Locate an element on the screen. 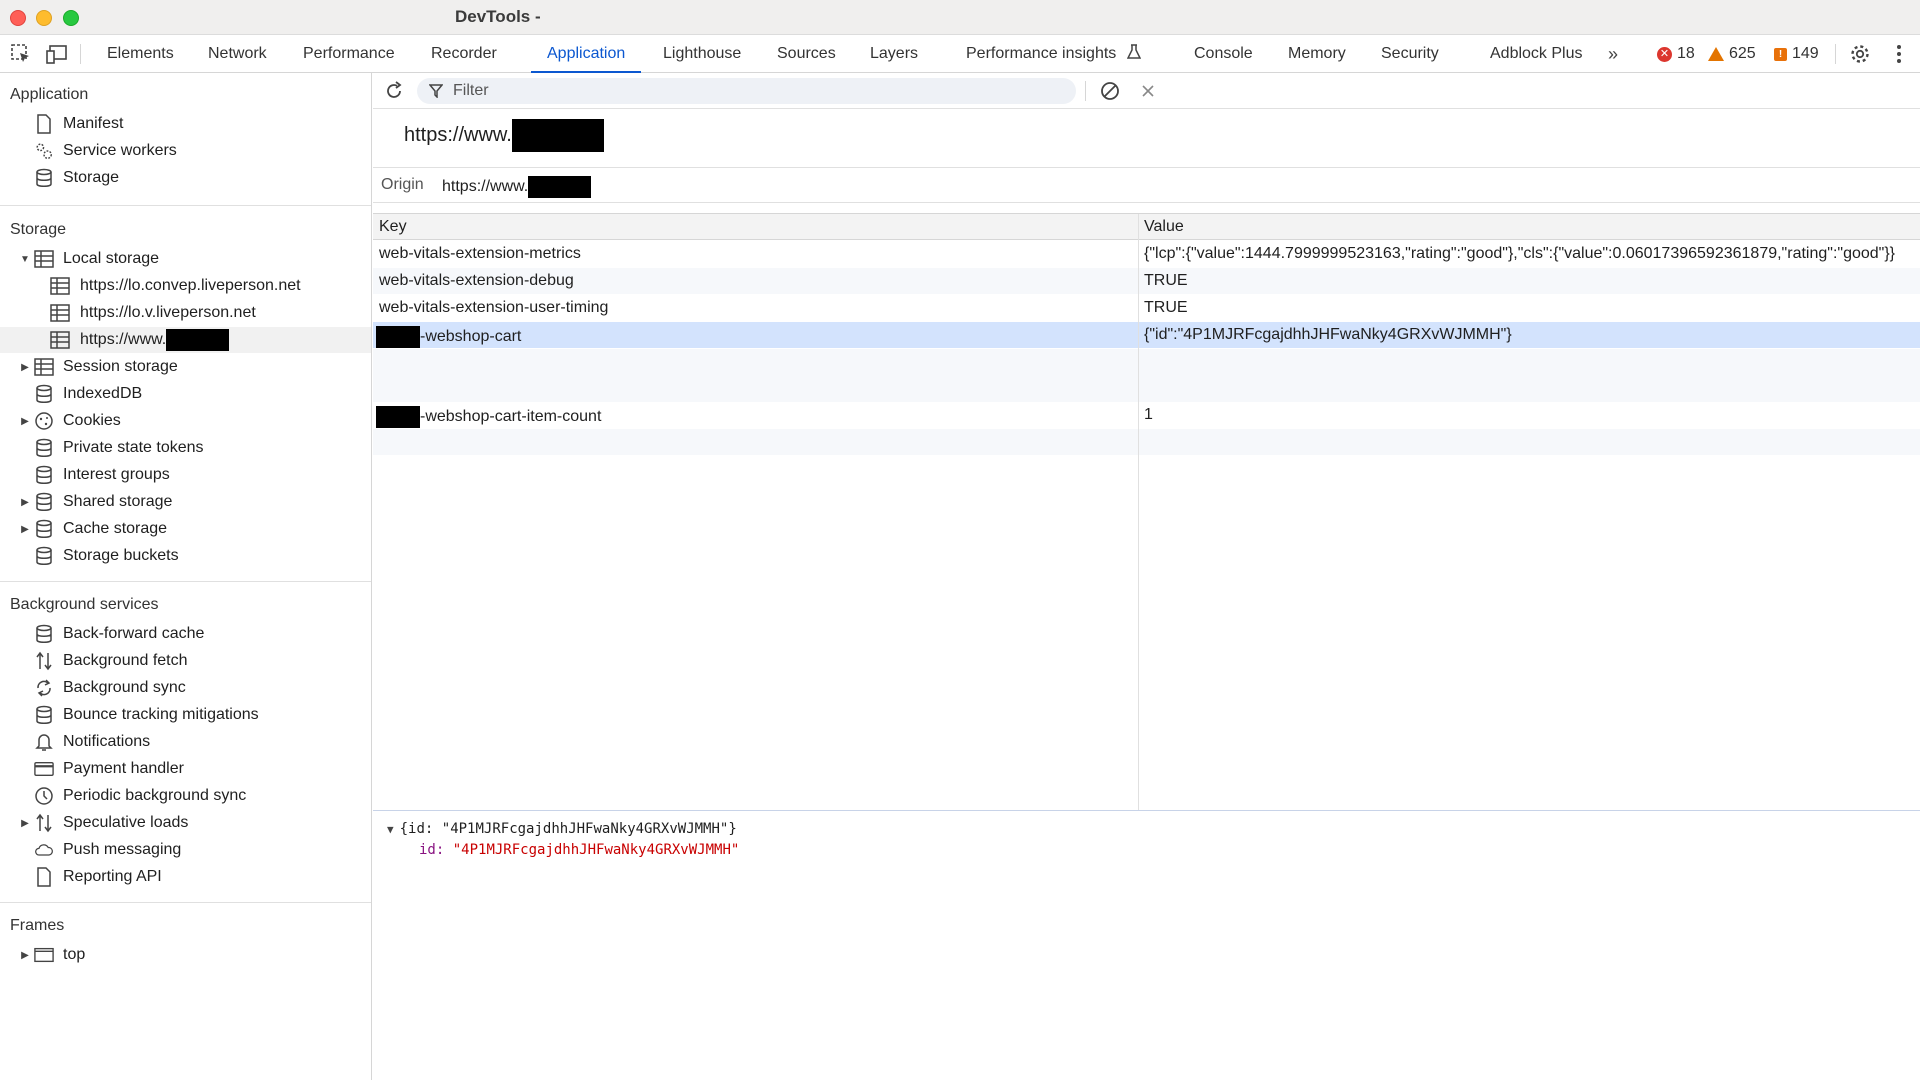 The height and width of the screenshot is (1080, 1920). table-row: web-vitals-extension-debug TRUE is located at coordinates (1146, 281).